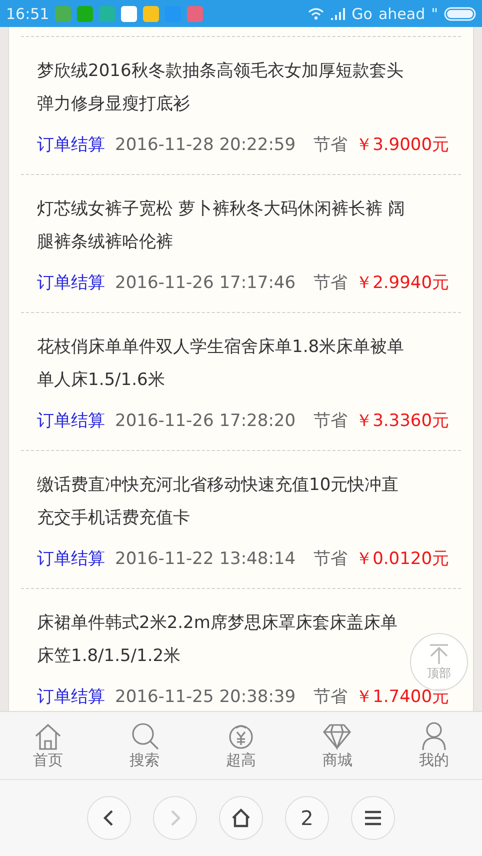 This screenshot has width=482, height=856. What do you see at coordinates (362, 13) in the screenshot?
I see `carrier-text: Go` at bounding box center [362, 13].